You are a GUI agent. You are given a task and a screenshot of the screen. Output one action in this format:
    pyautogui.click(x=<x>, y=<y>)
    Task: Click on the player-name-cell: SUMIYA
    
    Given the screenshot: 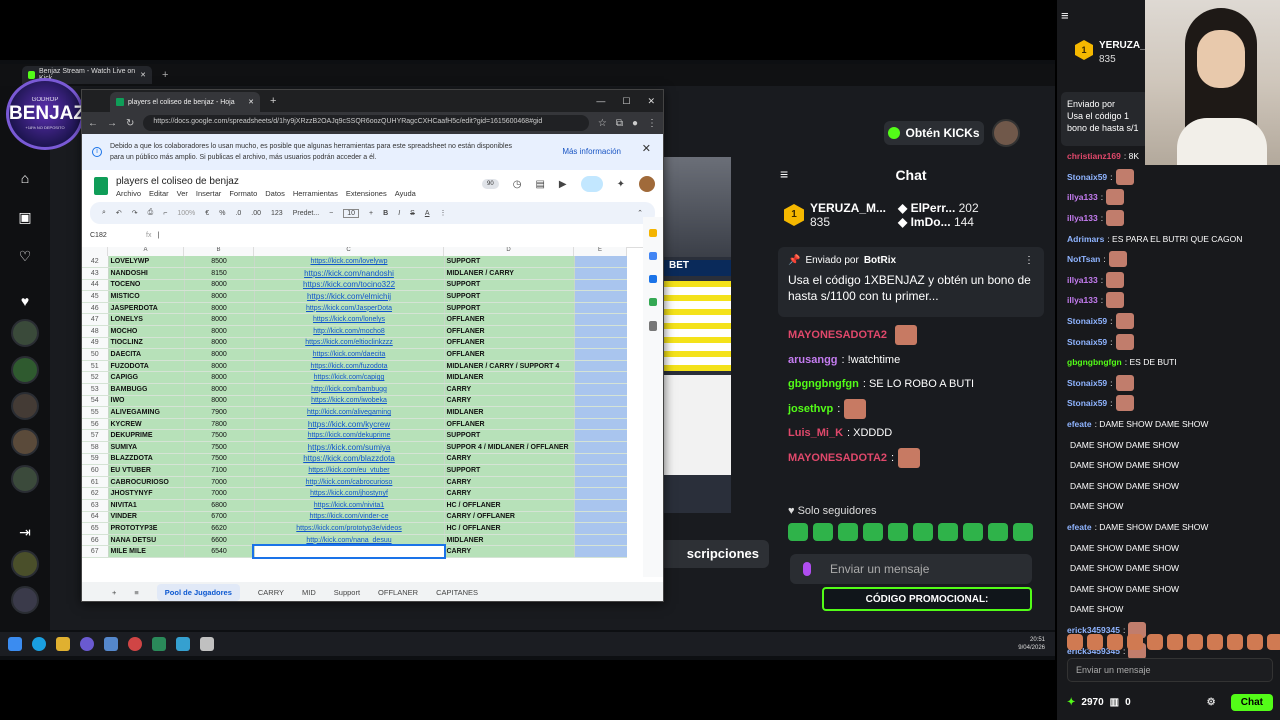 What is the action you would take?
    pyautogui.click(x=146, y=447)
    